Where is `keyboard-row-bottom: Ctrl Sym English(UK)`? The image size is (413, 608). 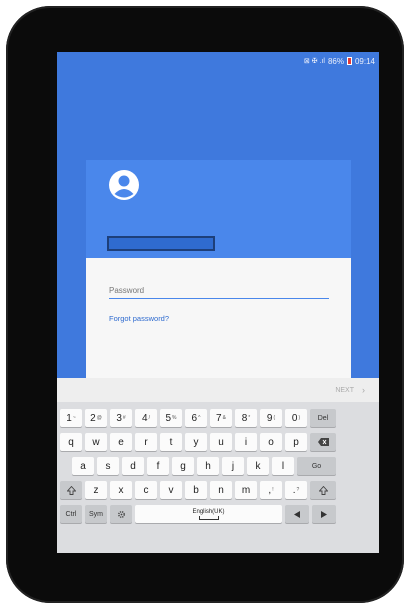
keyboard-row-bottom: Ctrl Sym English(UK) is located at coordinates (218, 514).